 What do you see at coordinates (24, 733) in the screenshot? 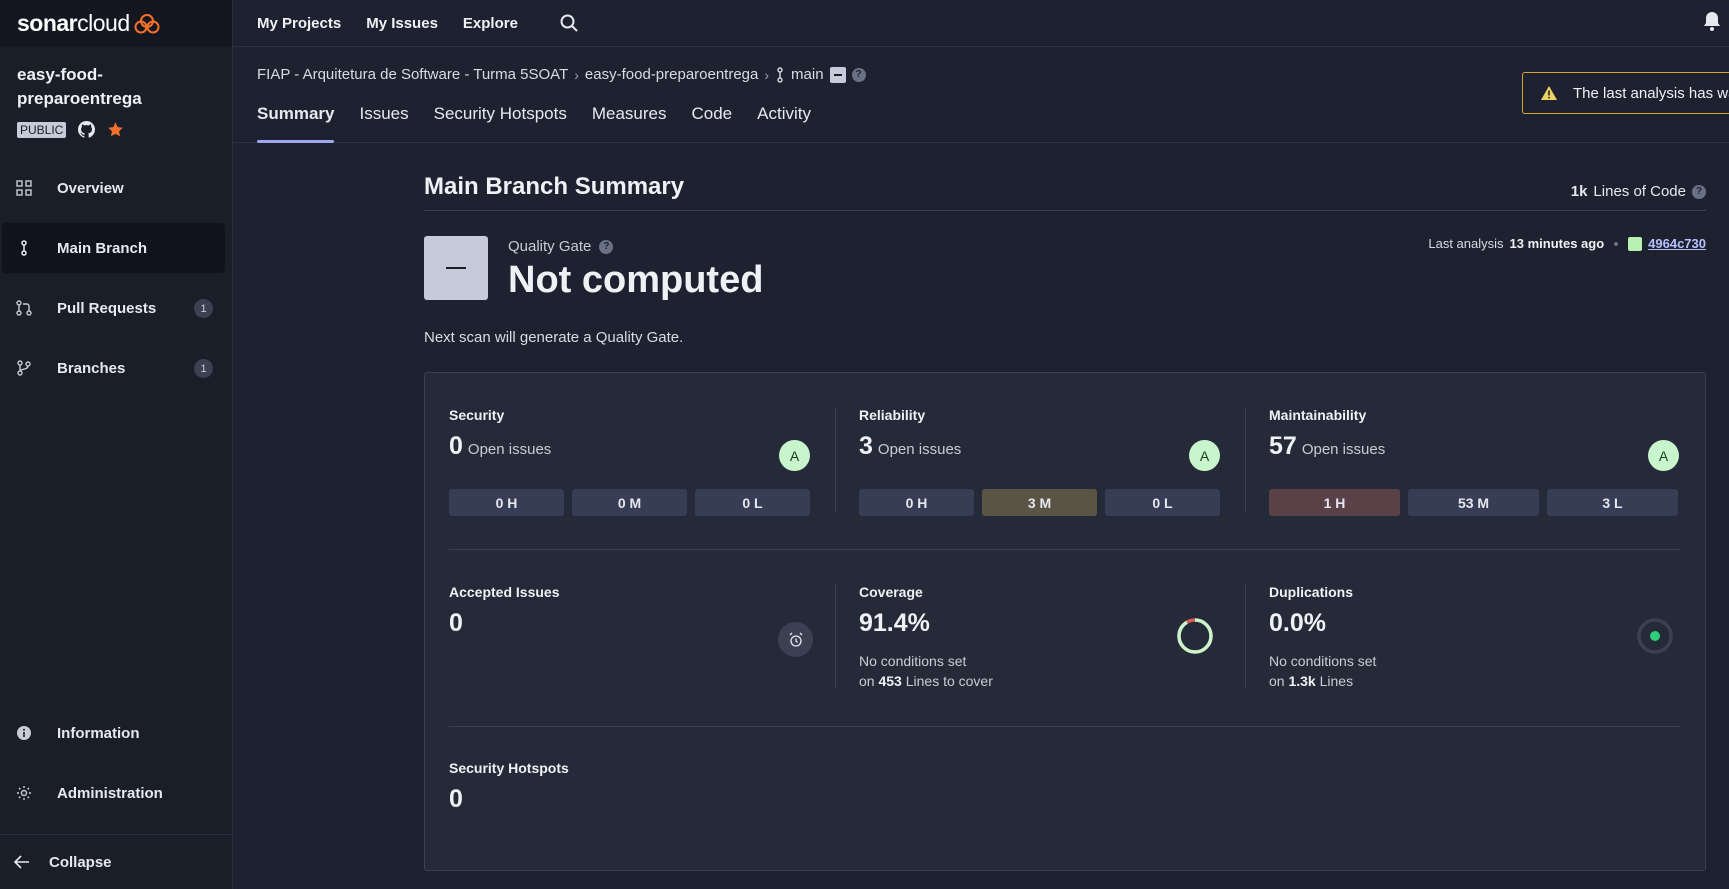
I see `info-icon` at bounding box center [24, 733].